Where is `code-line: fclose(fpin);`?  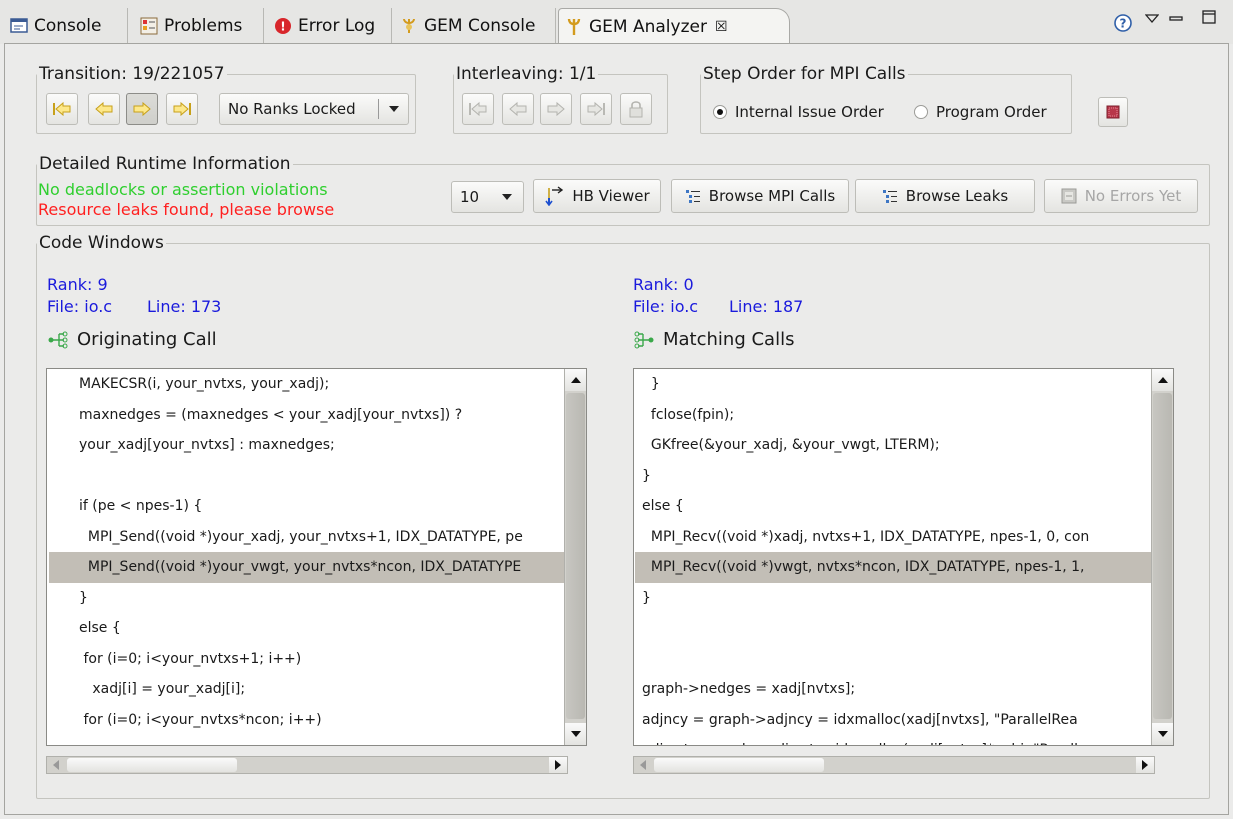 code-line: fclose(fpin); is located at coordinates (895, 415).